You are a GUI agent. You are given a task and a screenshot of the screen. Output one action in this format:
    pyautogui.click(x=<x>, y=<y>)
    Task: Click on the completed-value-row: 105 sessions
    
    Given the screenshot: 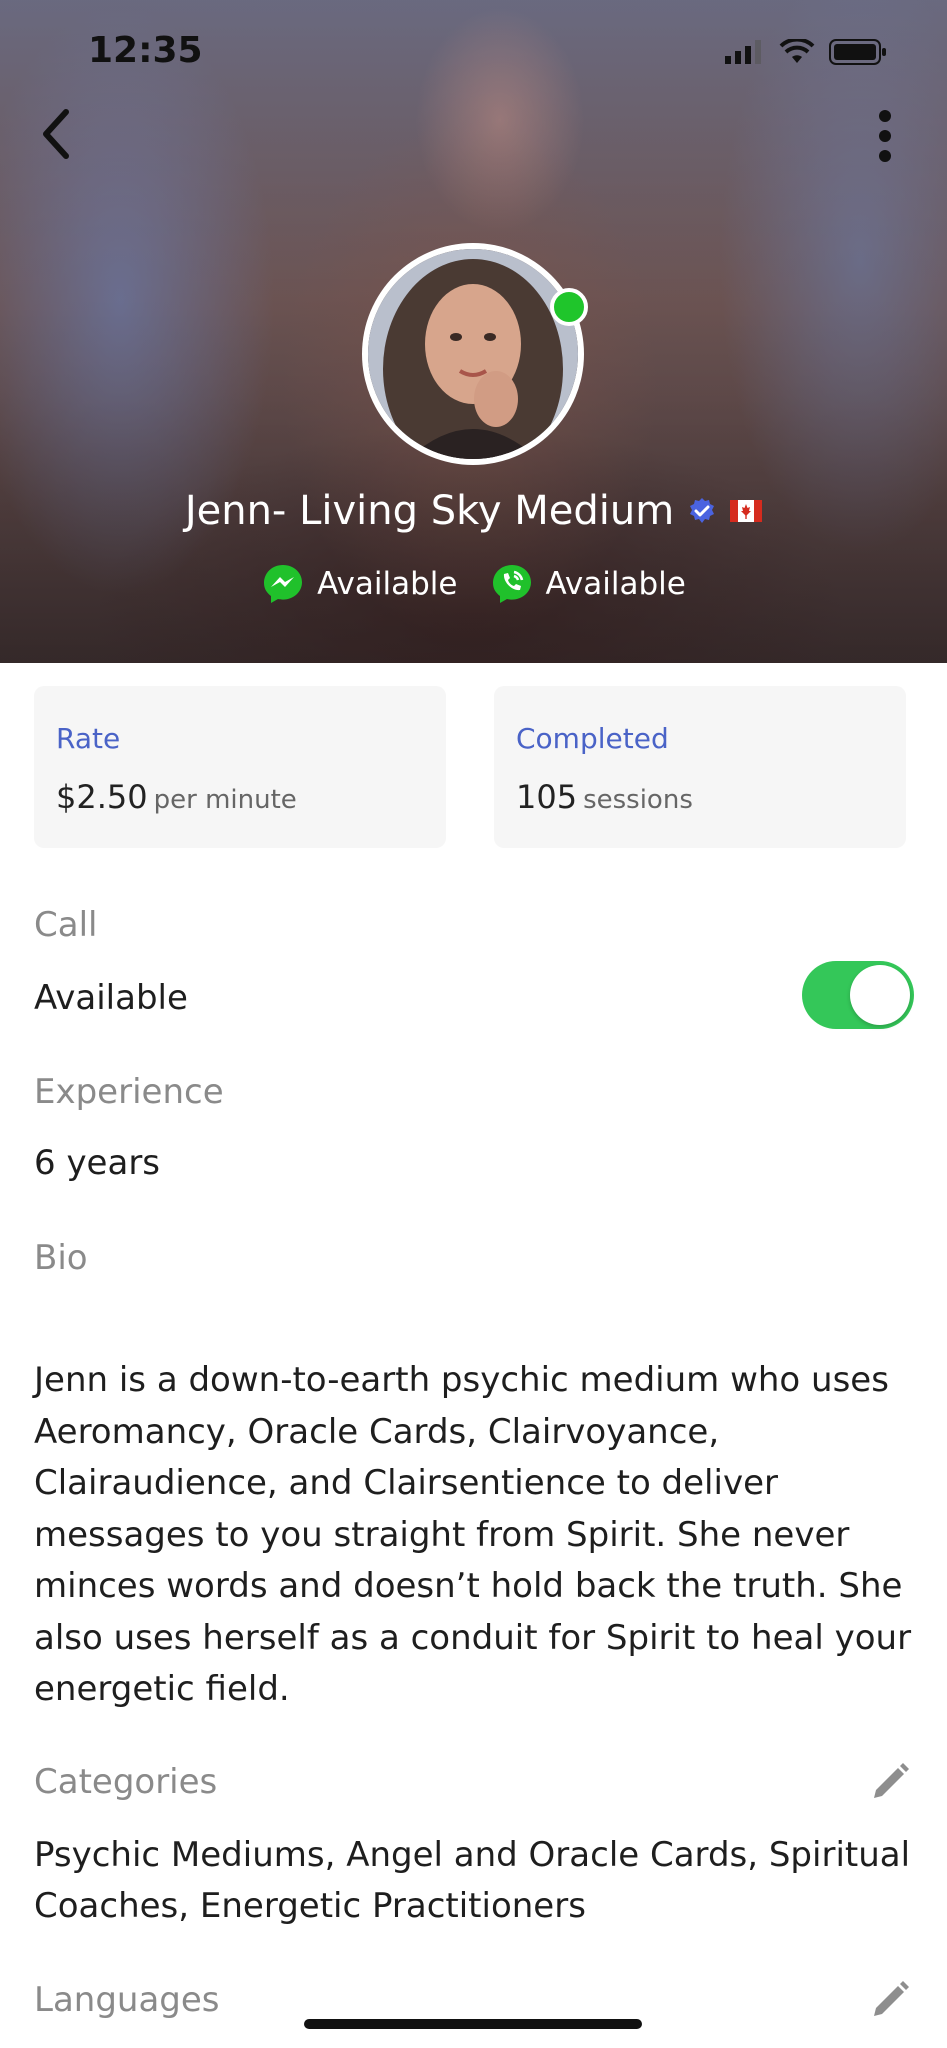 What is the action you would take?
    pyautogui.click(x=604, y=797)
    